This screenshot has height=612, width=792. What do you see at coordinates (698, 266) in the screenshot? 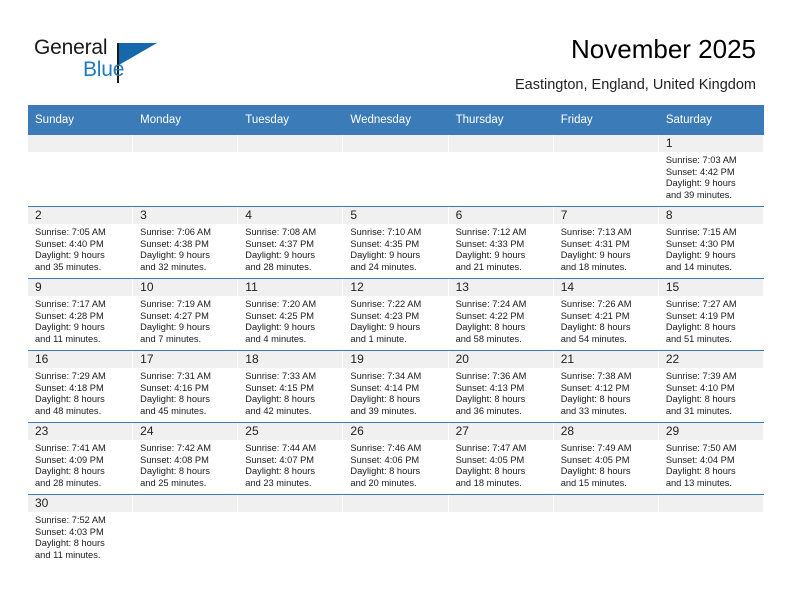
I see `daylight-duration-line2: and 14 minutes.` at bounding box center [698, 266].